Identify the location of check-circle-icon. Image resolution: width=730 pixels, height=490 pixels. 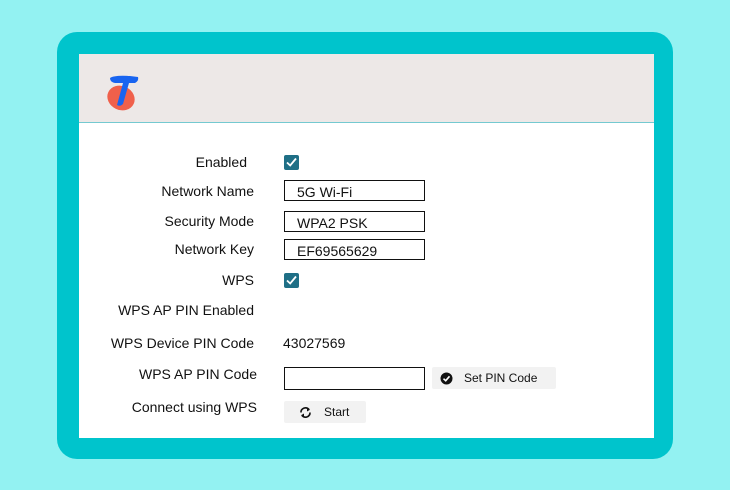
(446, 378).